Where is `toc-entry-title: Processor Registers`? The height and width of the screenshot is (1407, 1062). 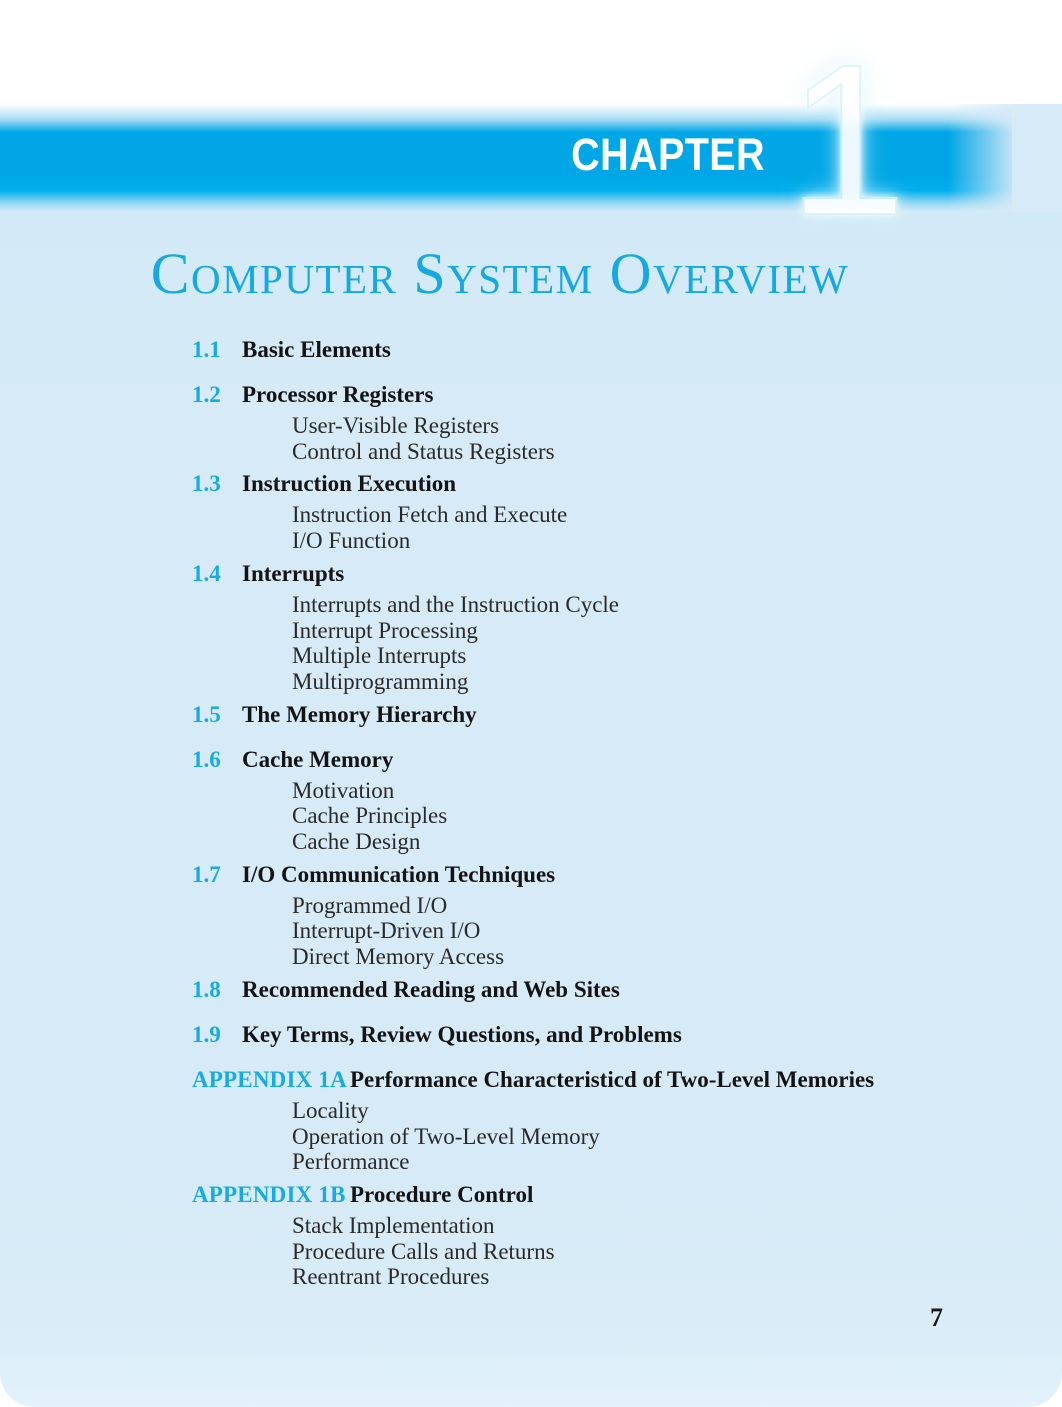
toc-entry-title: Processor Registers is located at coordinates (338, 394).